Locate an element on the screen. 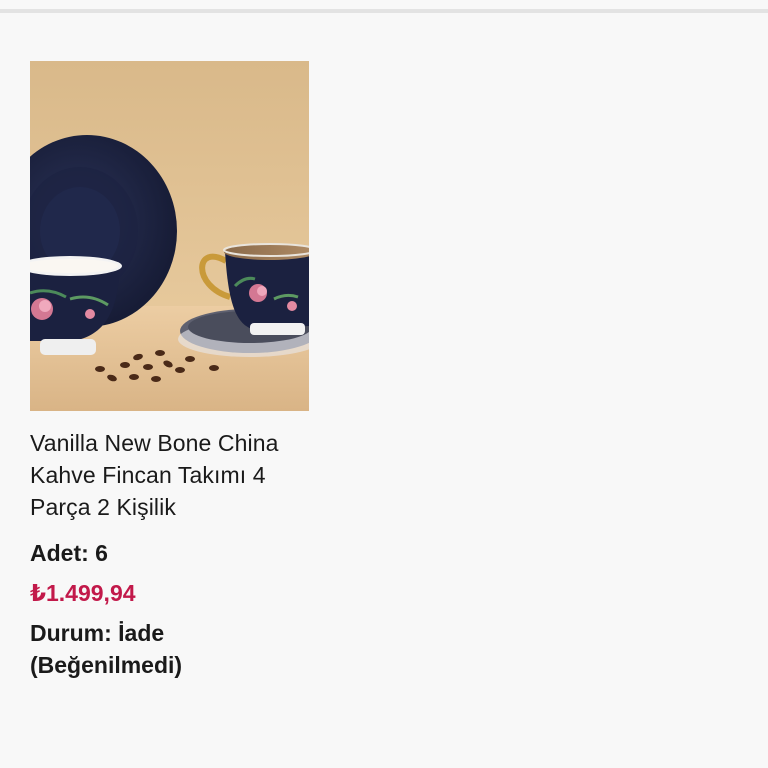  price-label: ₺1.499,94 is located at coordinates (83, 593).